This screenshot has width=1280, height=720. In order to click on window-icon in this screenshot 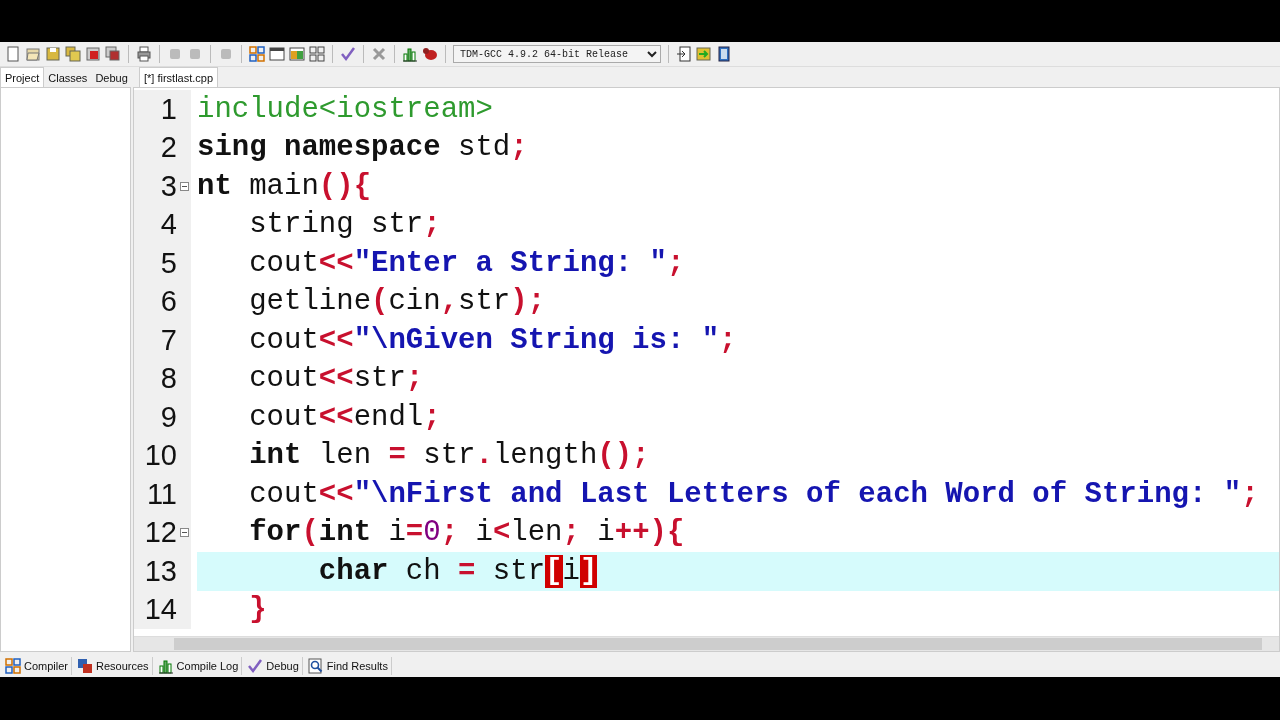, I will do `click(277, 54)`.